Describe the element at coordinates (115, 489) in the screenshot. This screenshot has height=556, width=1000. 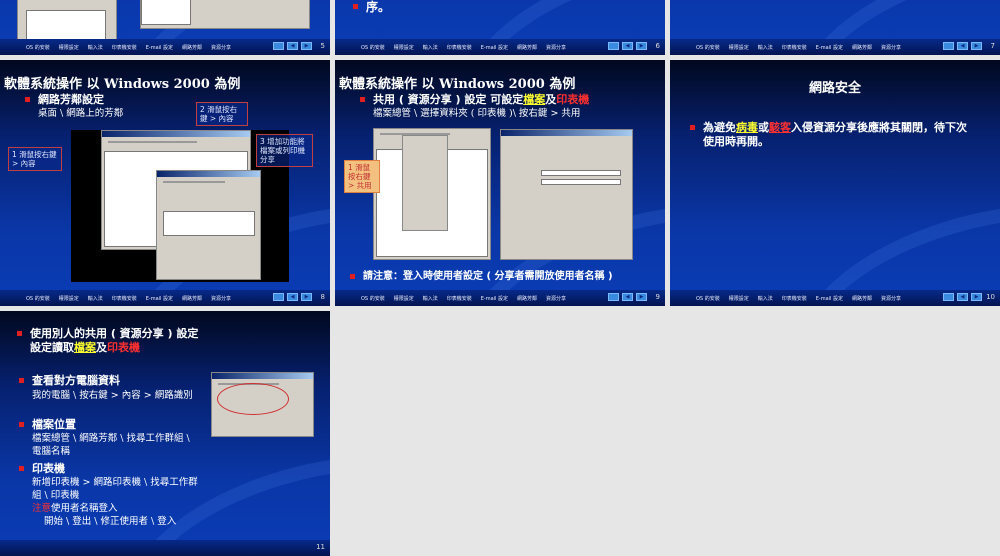
I see `bullet-sub: 新增印表機 > 網路印表機 \ 找尋工作群組 \ 印表機` at that location.